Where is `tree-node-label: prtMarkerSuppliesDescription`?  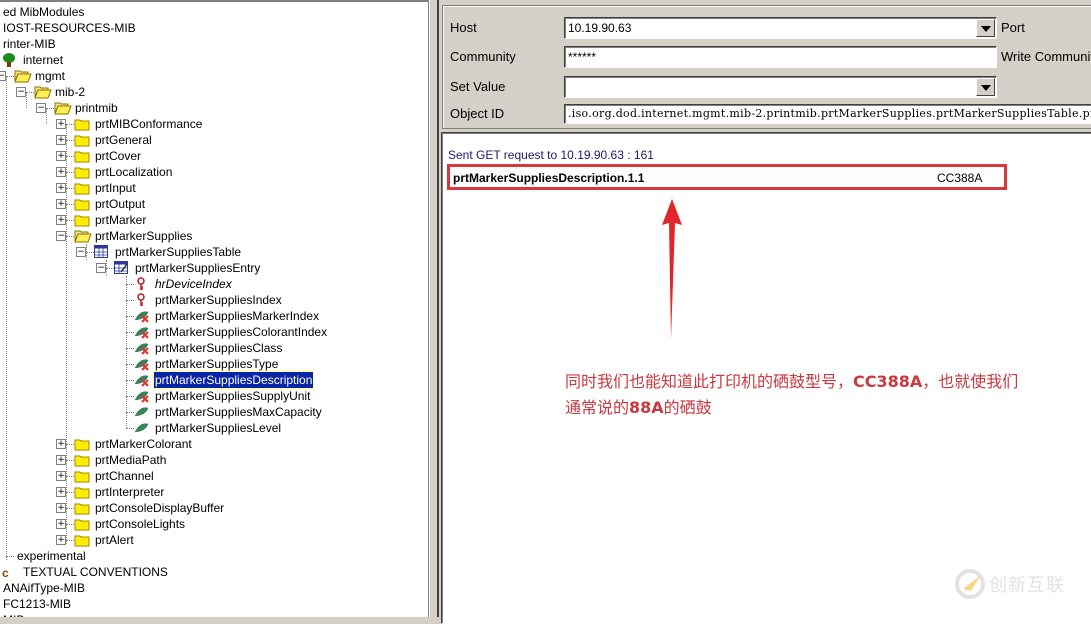
tree-node-label: prtMarkerSuppliesDescription is located at coordinates (233, 380).